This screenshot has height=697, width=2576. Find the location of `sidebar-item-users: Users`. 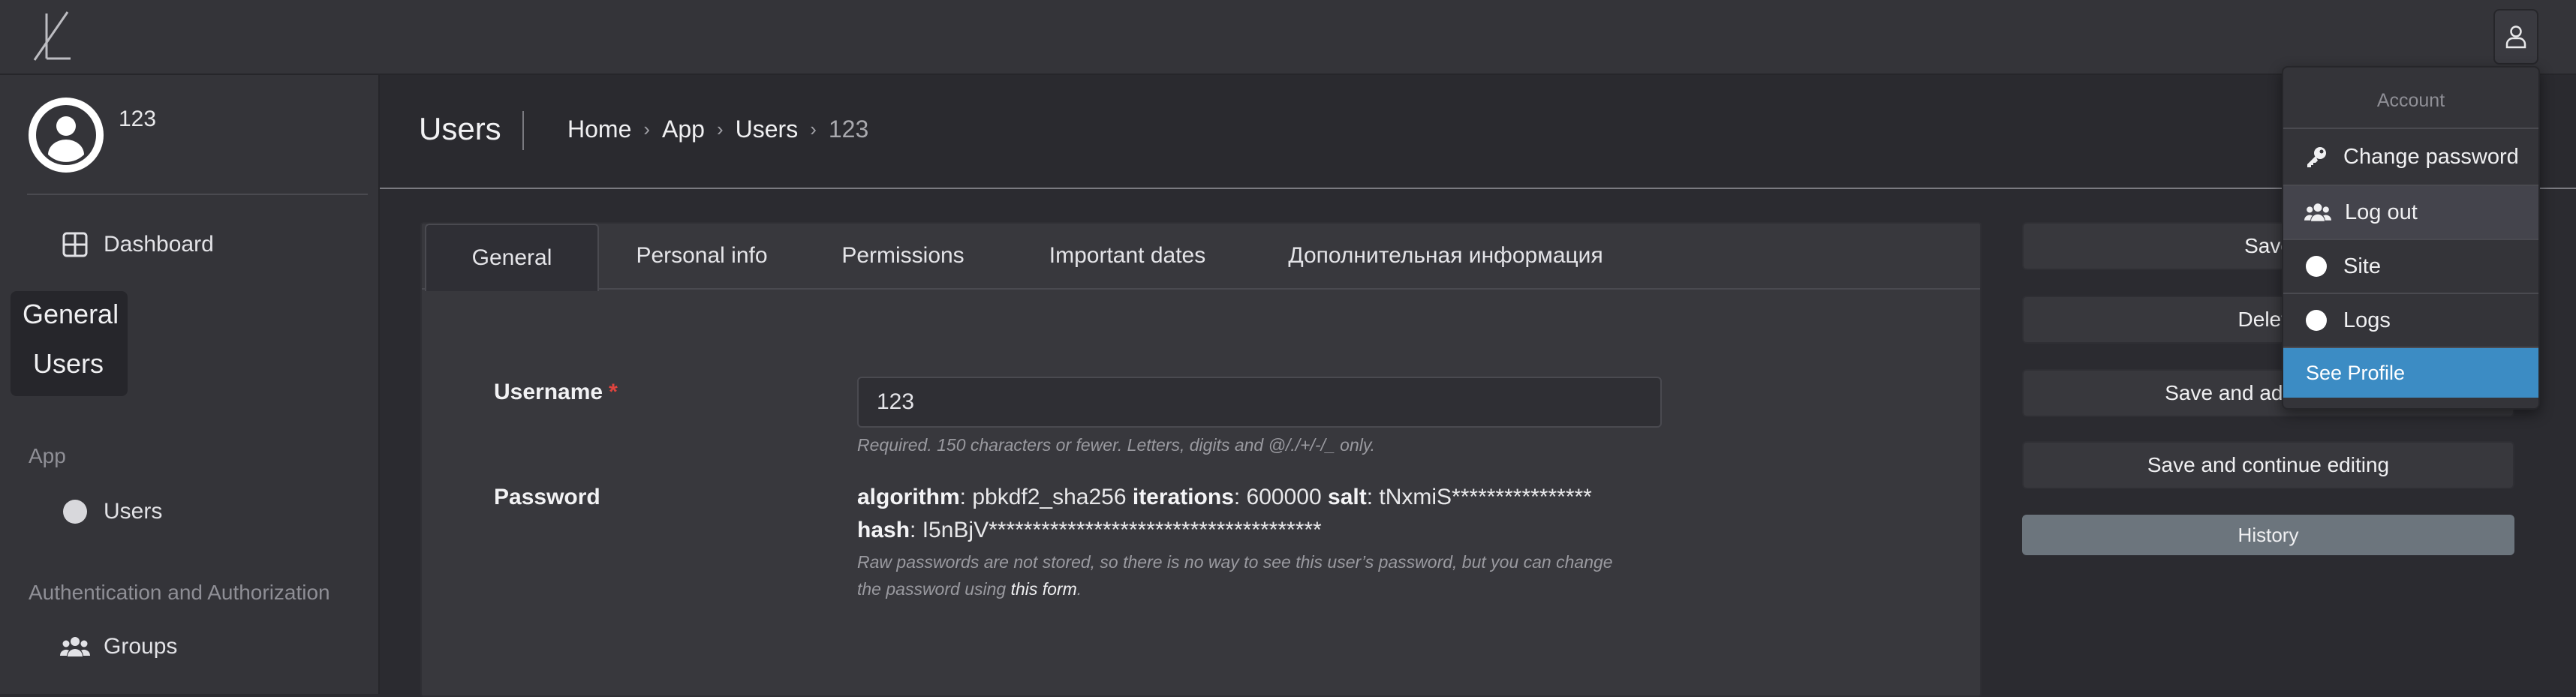

sidebar-item-users: Users is located at coordinates (111, 512).